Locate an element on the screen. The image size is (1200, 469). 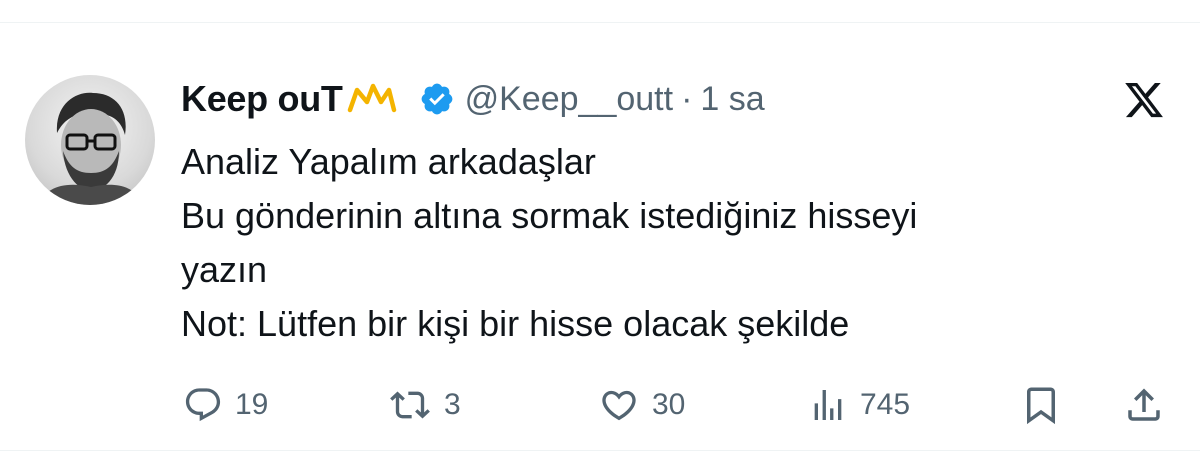
share-button is located at coordinates (1144, 405).